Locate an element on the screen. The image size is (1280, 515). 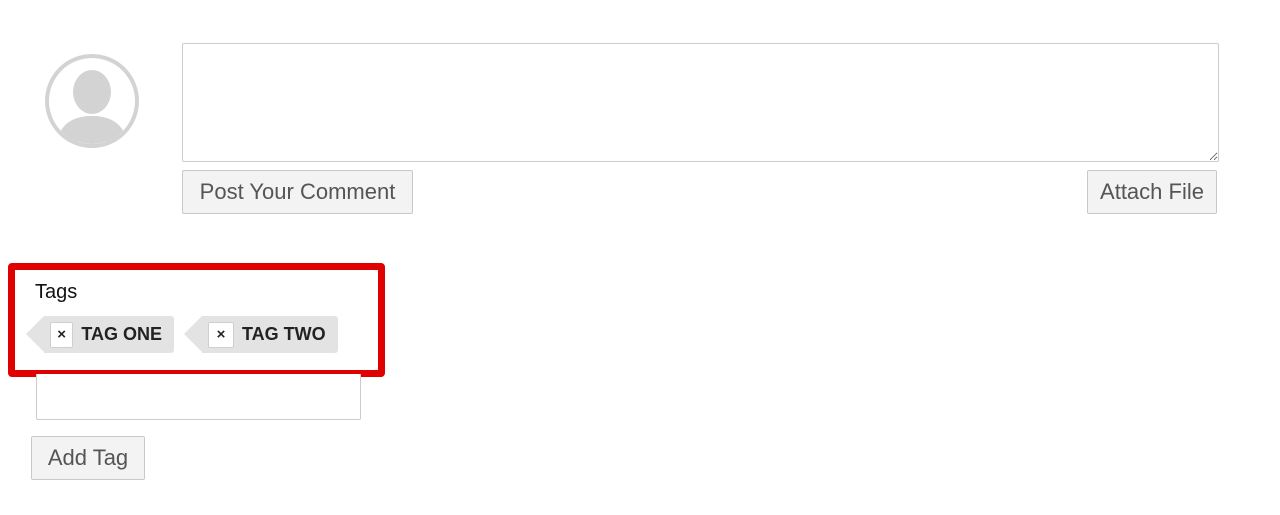
post-comment-button: Post Your Comment is located at coordinates (297, 192).